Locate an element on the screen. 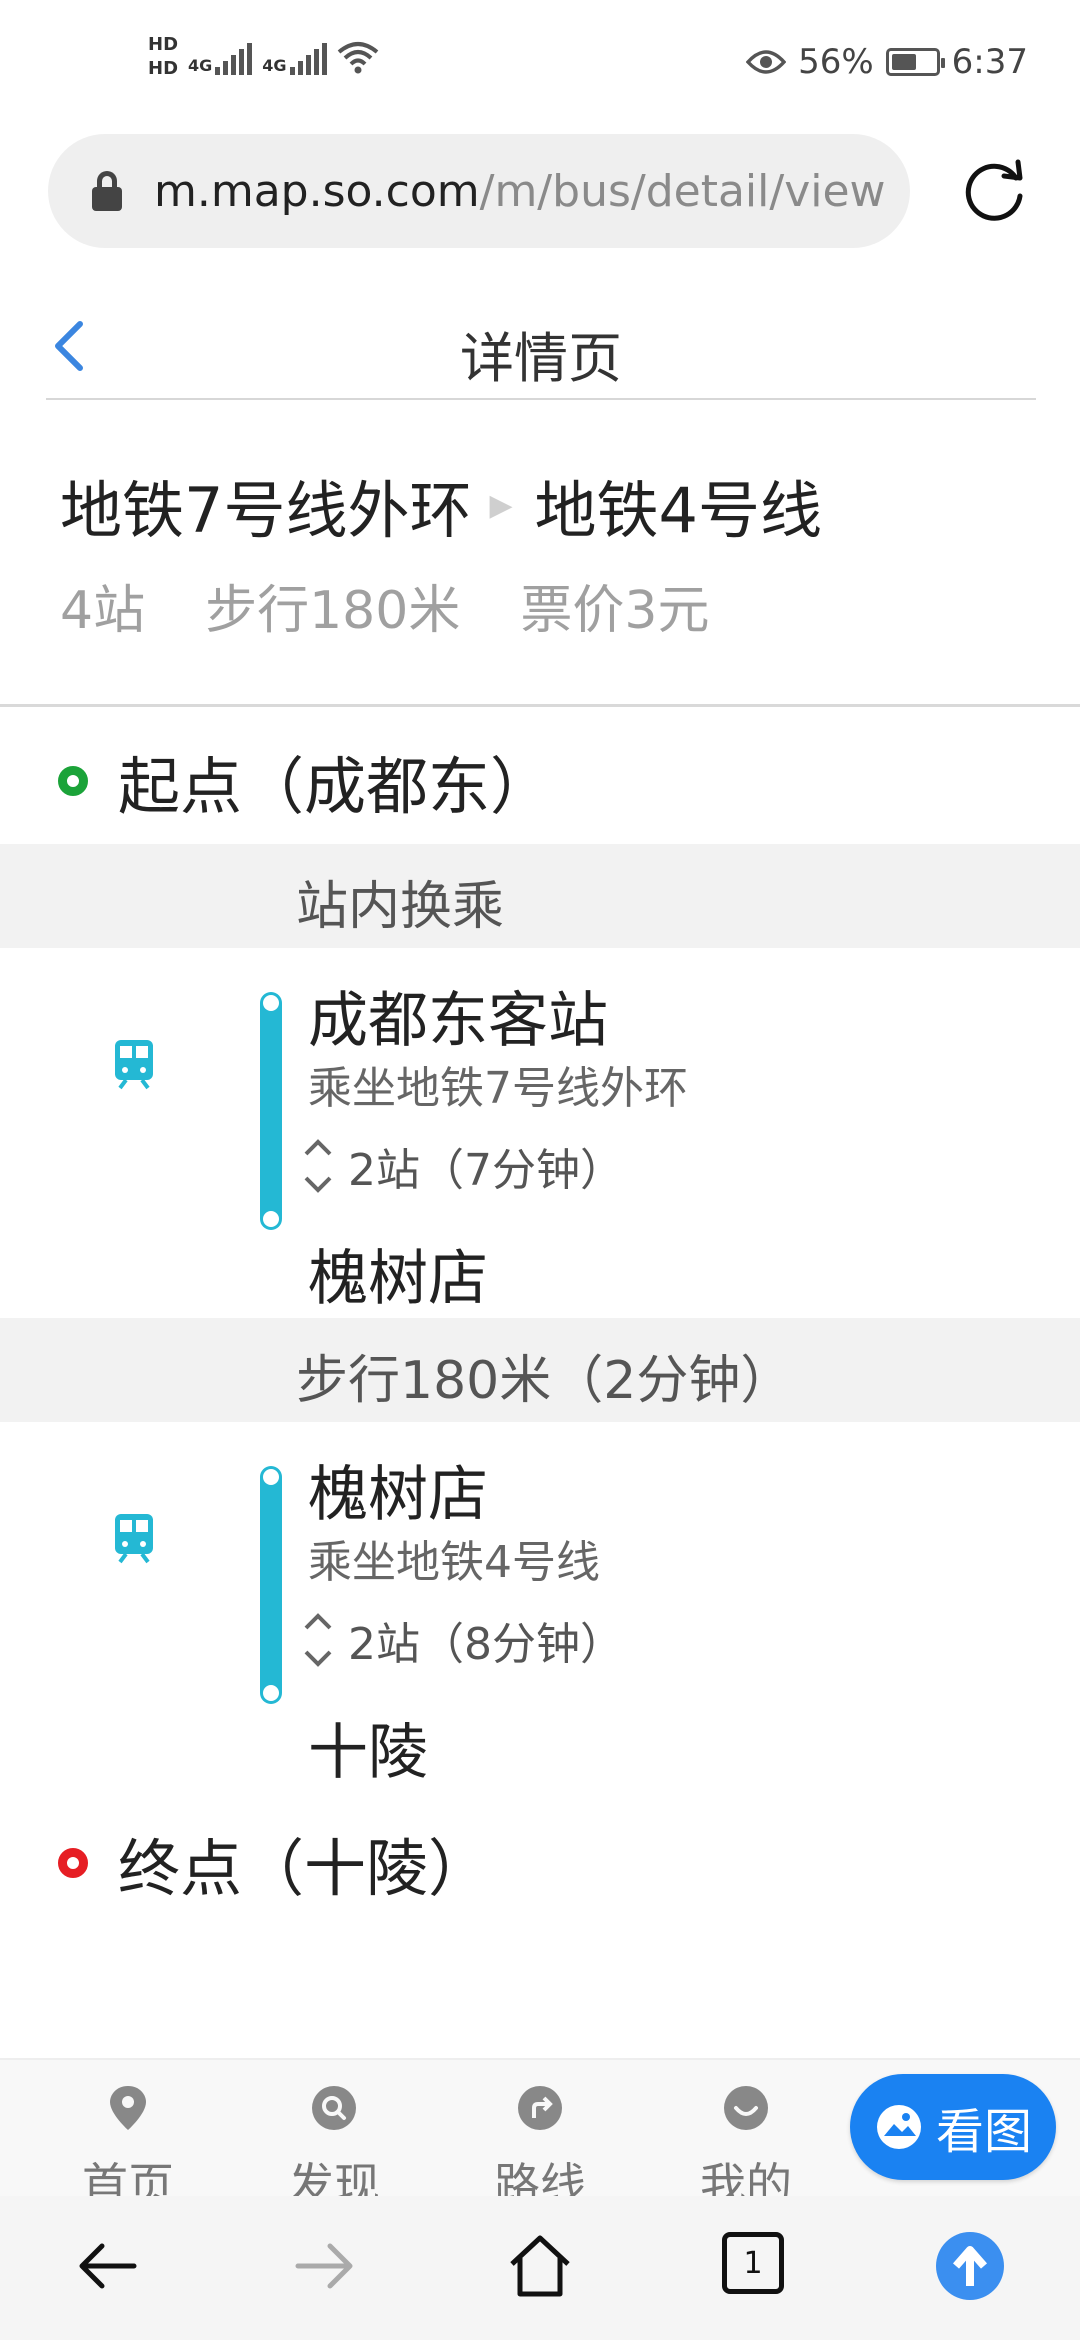 This screenshot has height=2340, width=1080. walk-distance: 步行180米 is located at coordinates (333, 611).